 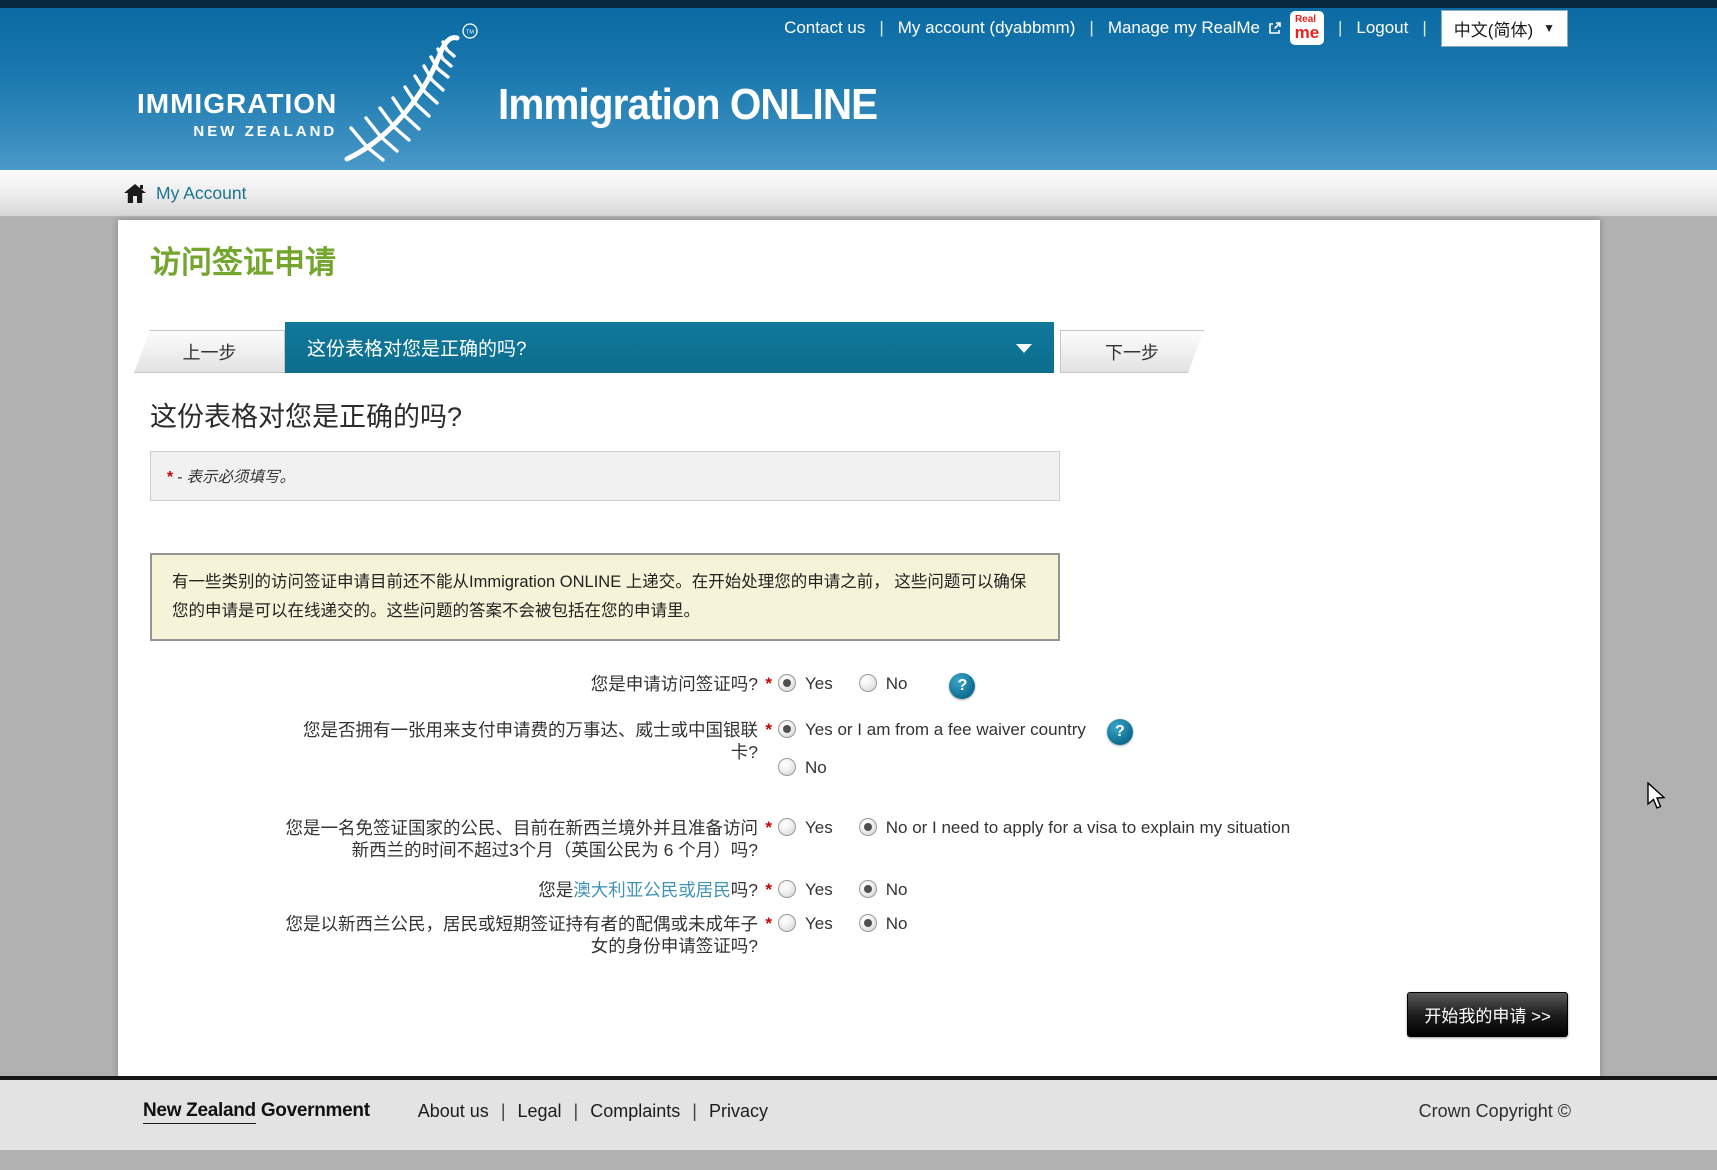 I want to click on nz-government-logo: New Zealand Government, so click(x=256, y=1112).